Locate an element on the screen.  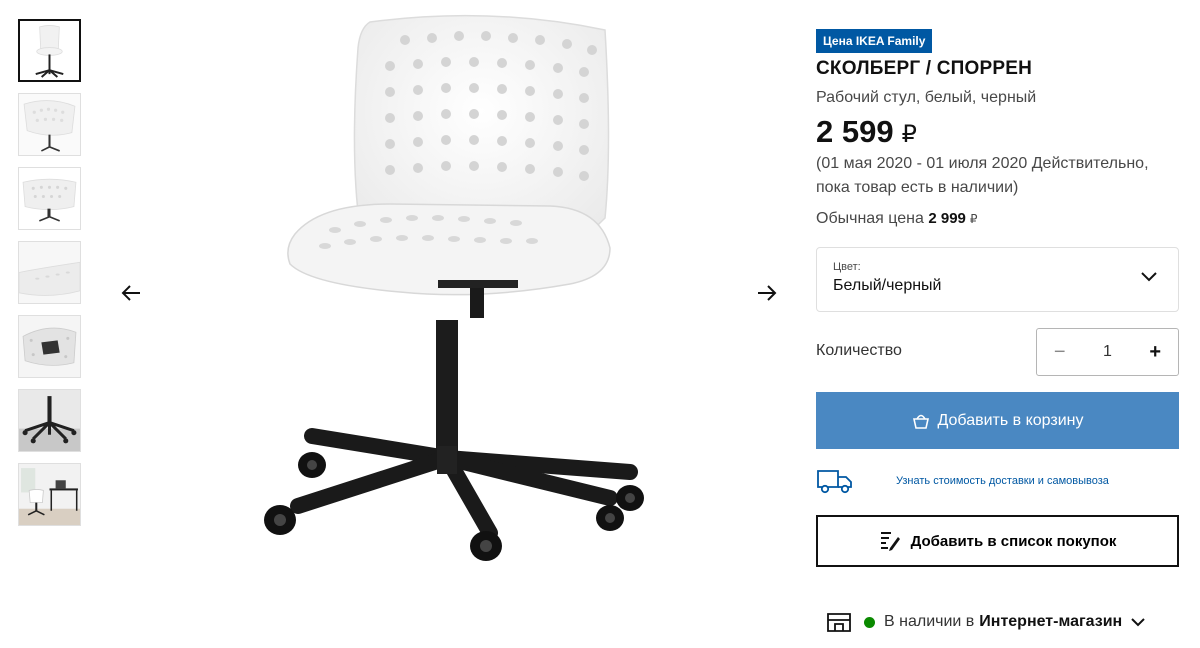
thumbnail-base is located at coordinates (49, 420).